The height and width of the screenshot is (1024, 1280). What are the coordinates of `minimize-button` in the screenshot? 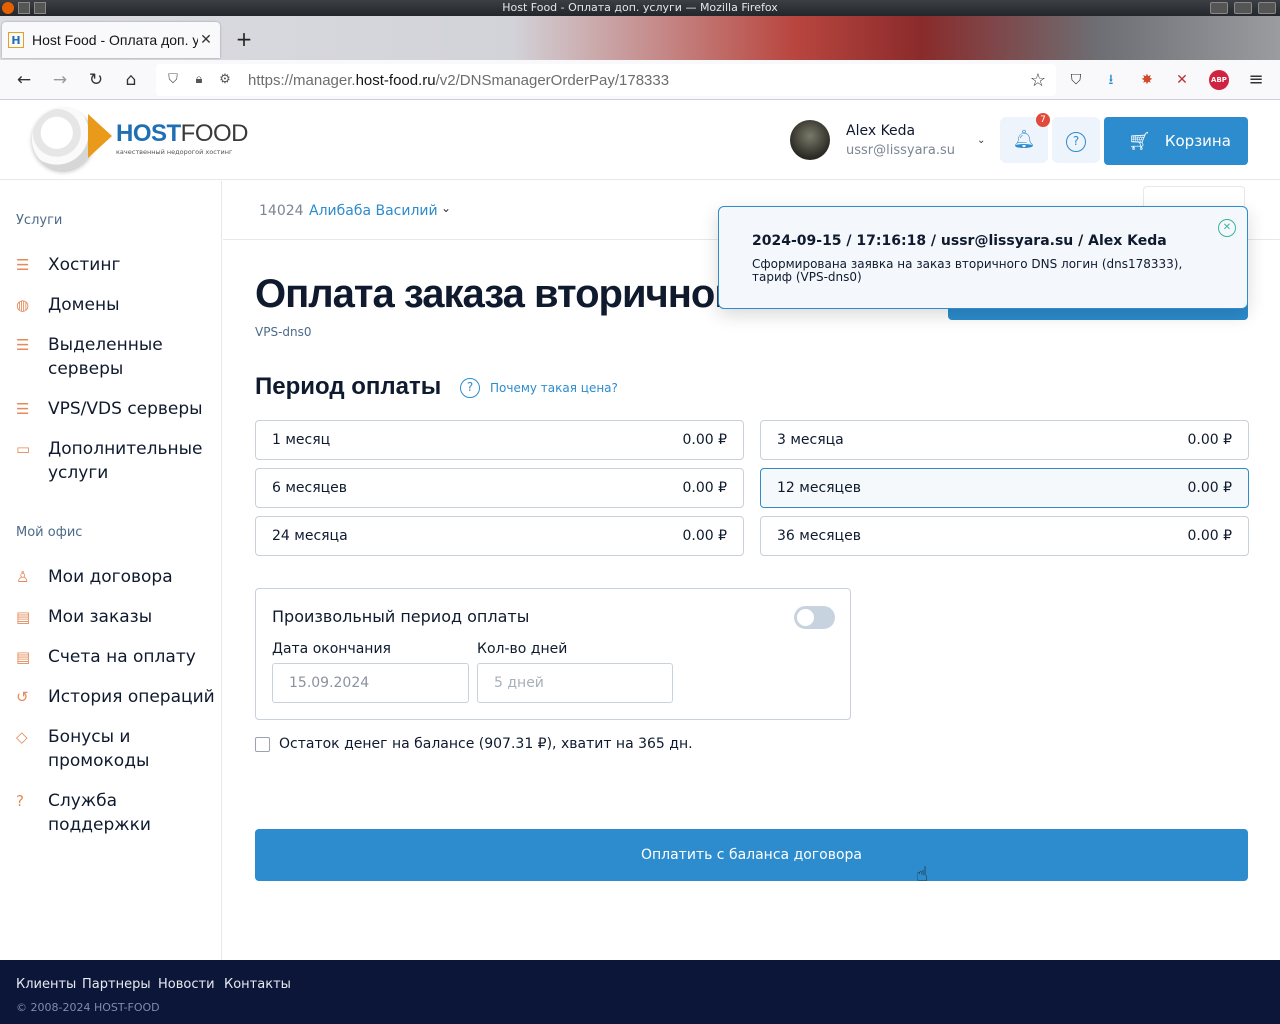 It's located at (1219, 8).